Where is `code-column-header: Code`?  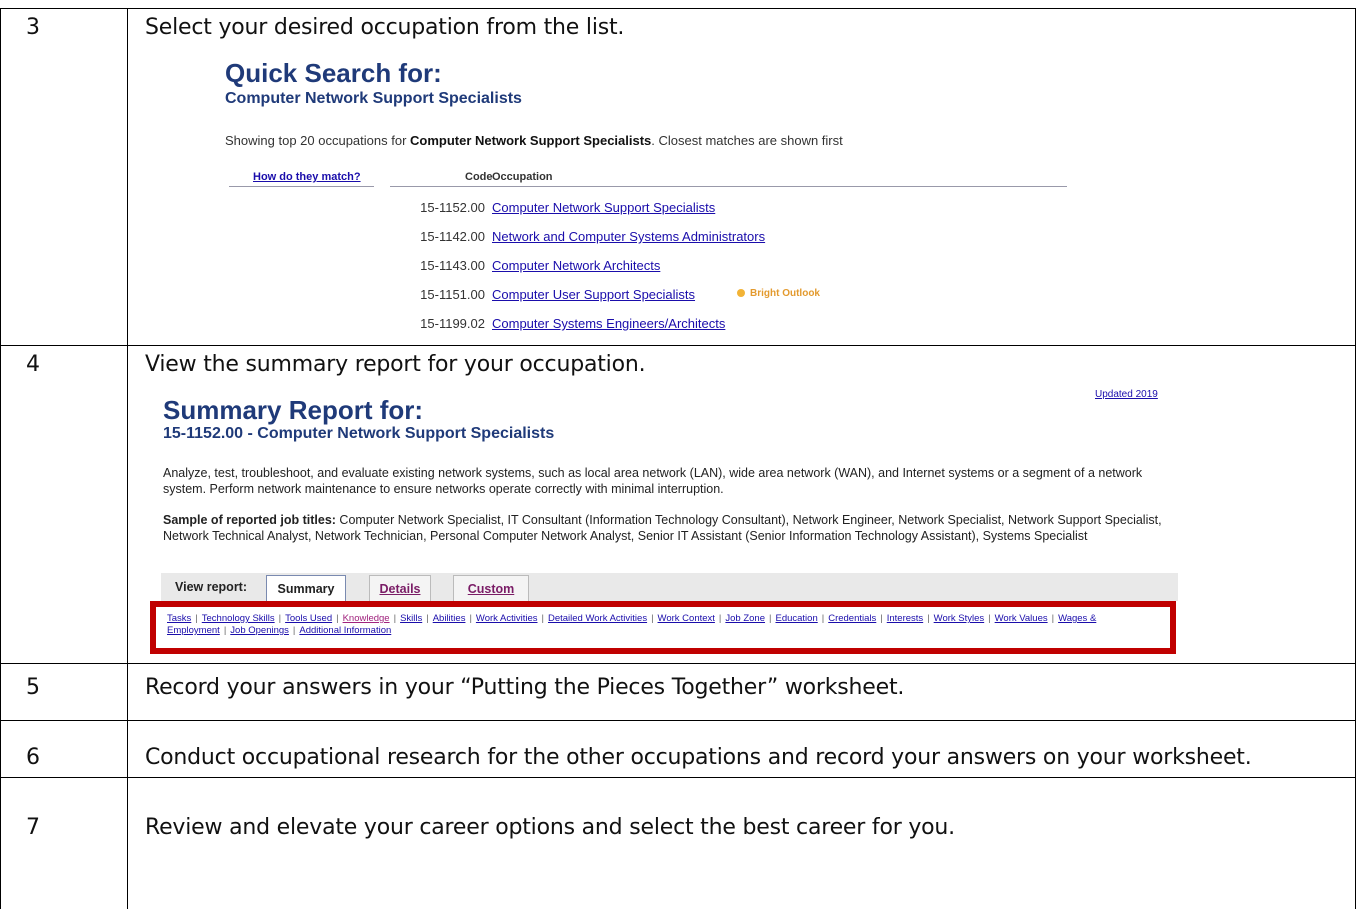
code-column-header: Code is located at coordinates (479, 177).